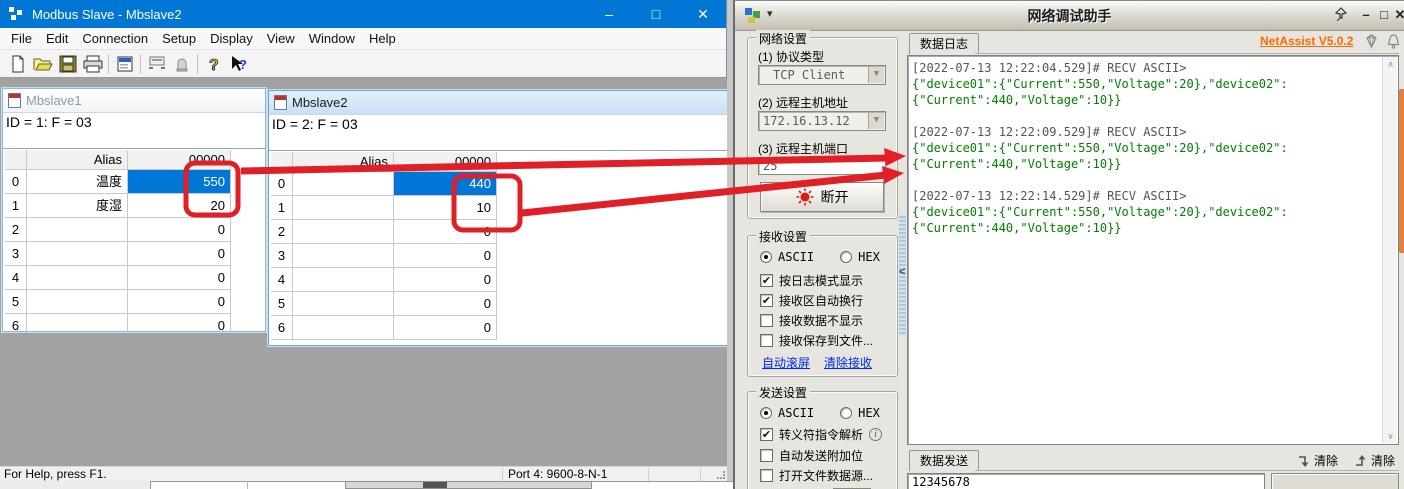 Image resolution: width=1404 pixels, height=489 pixels. I want to click on protocol-type-select: TCP Client ▼, so click(822, 75).